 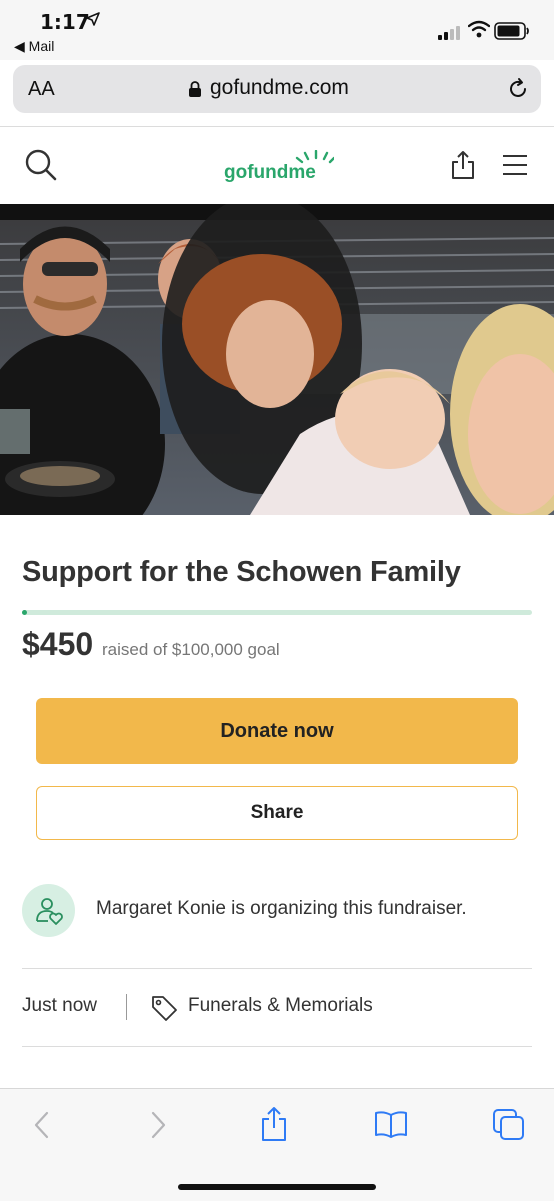 I want to click on amount-raised: $450, so click(x=58, y=644).